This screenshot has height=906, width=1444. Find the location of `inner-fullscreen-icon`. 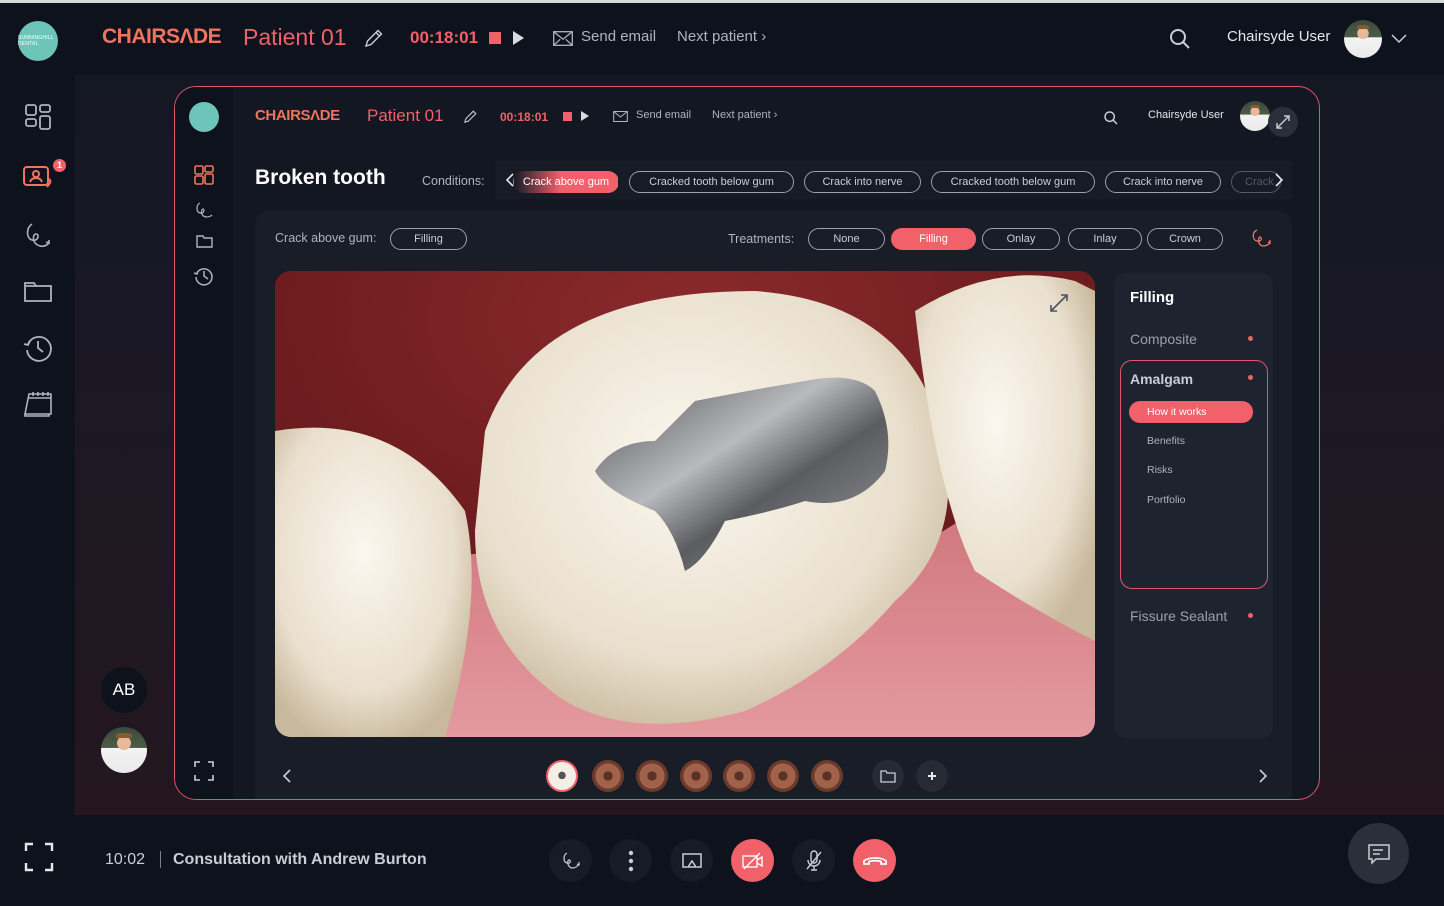

inner-fullscreen-icon is located at coordinates (204, 771).